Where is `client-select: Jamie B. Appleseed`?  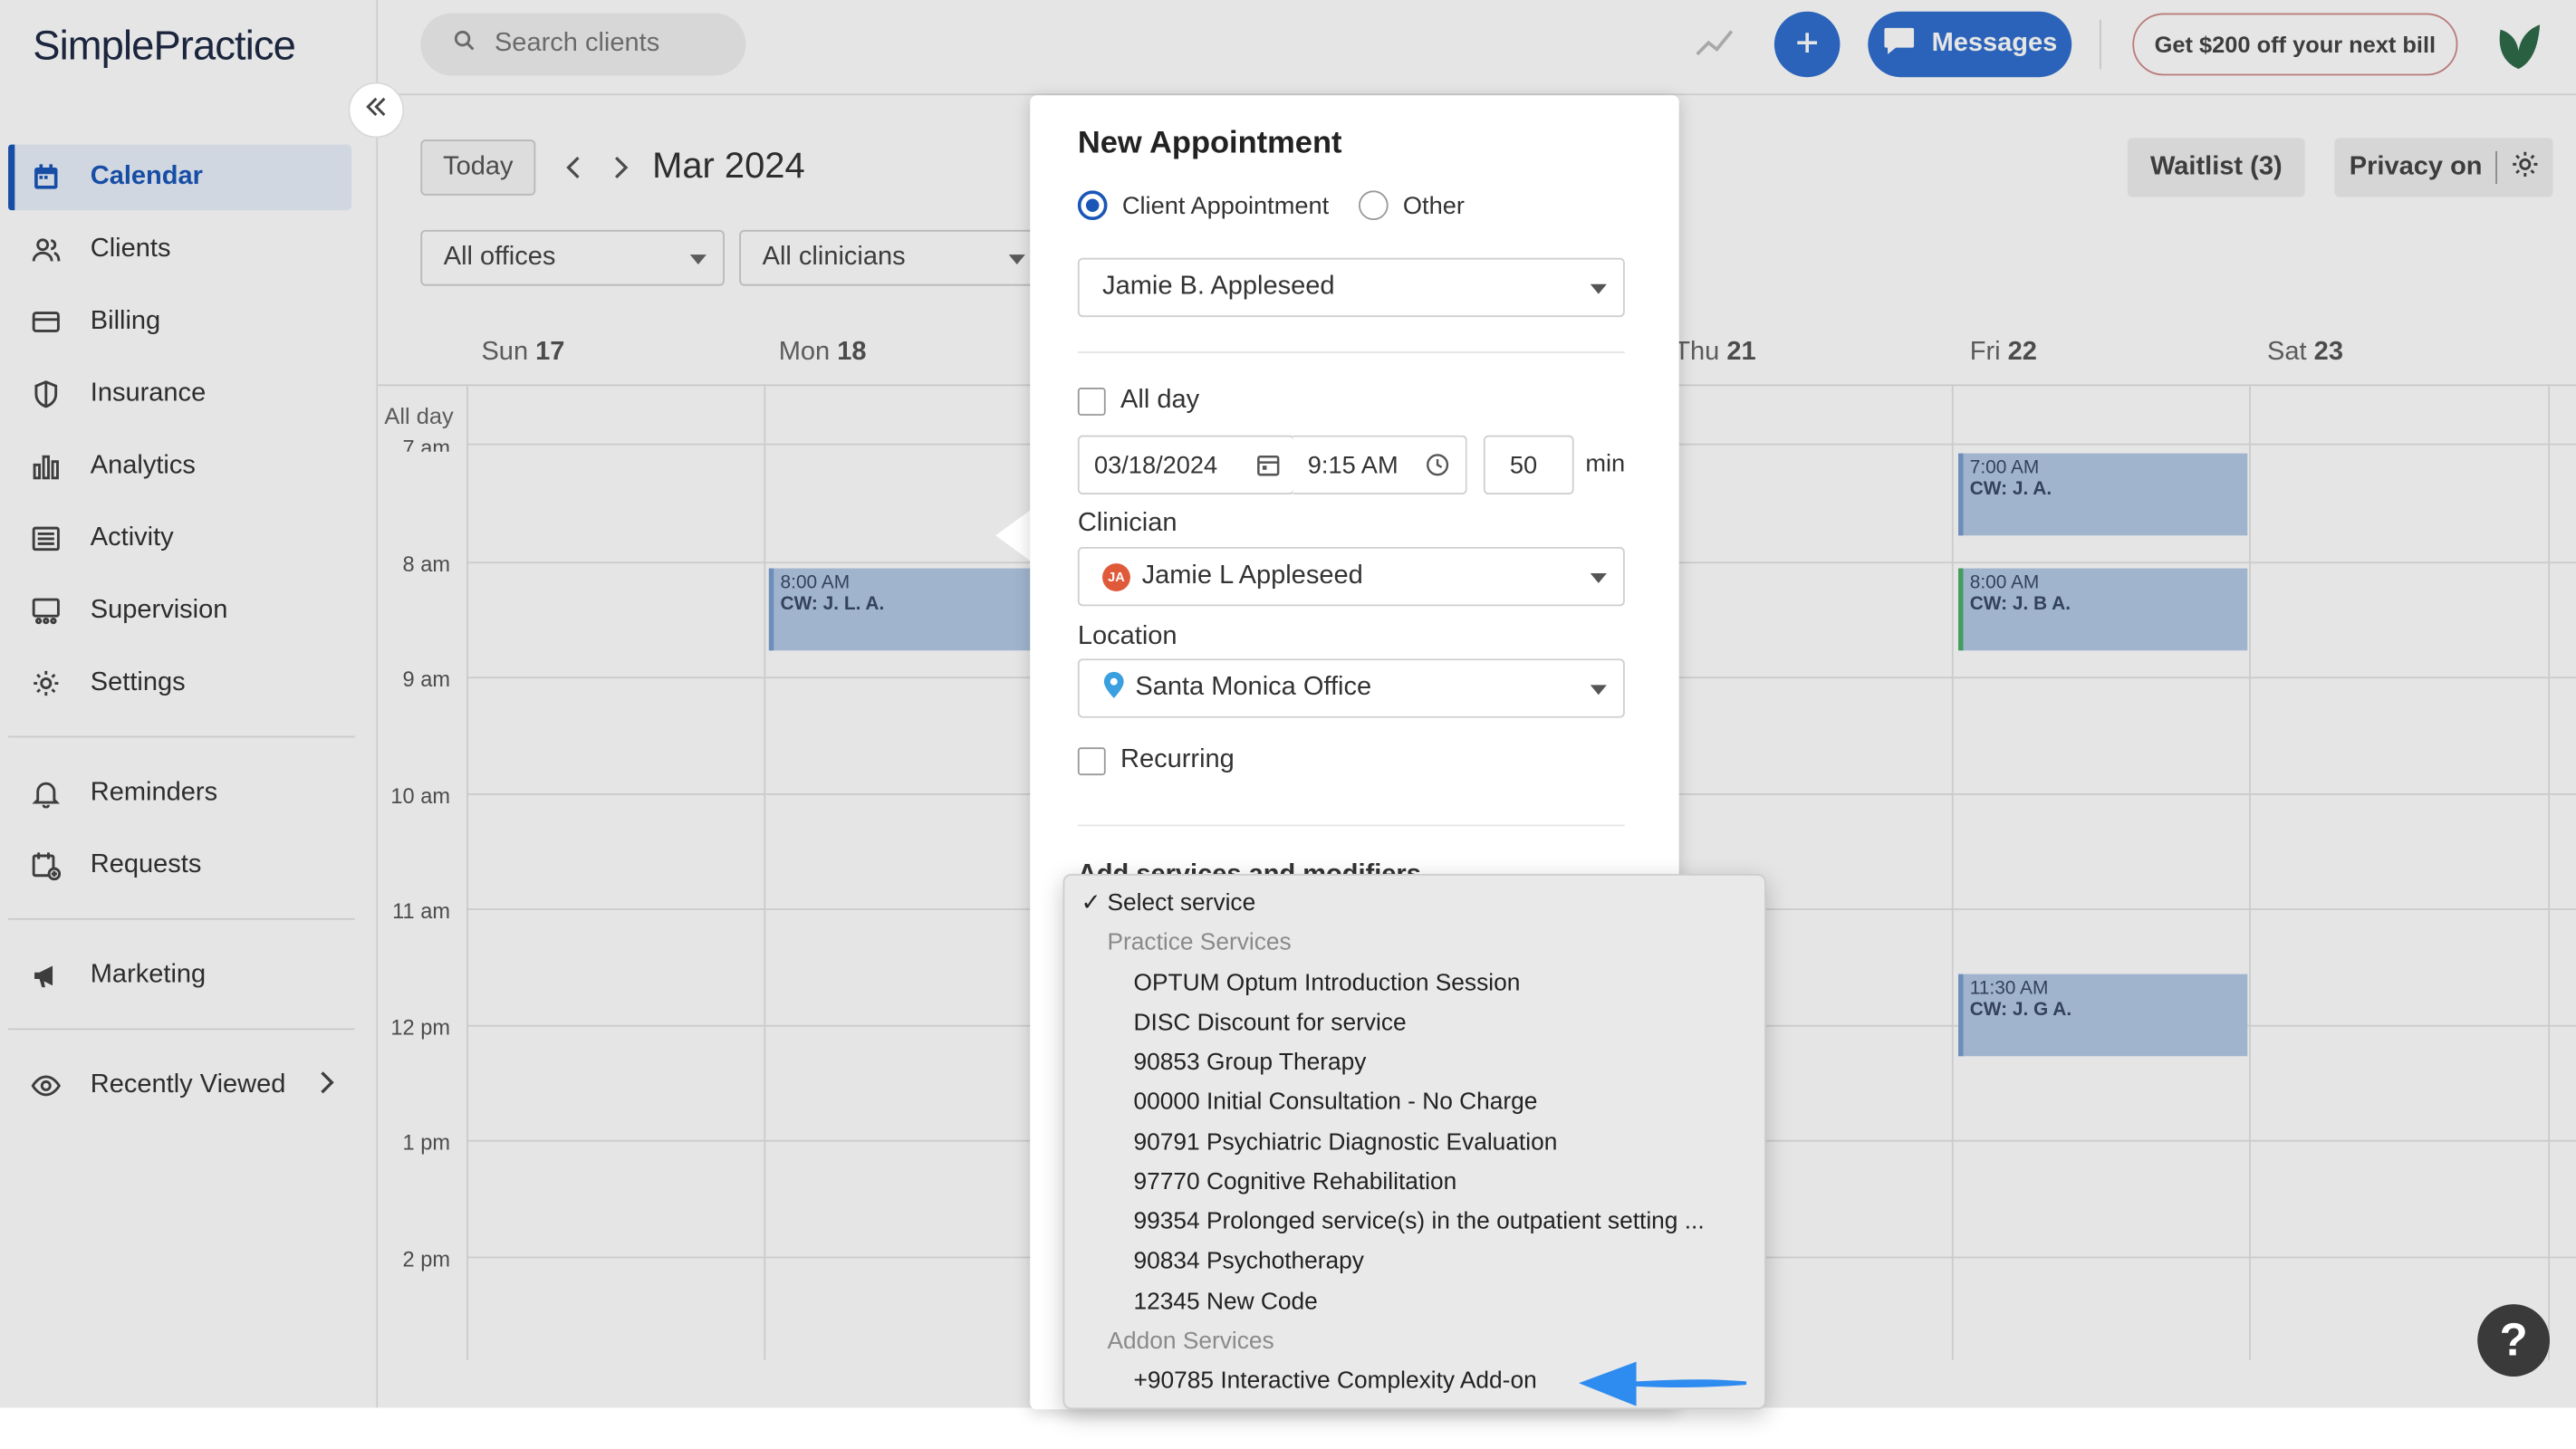
client-select: Jamie B. Appleseed is located at coordinates (1351, 287).